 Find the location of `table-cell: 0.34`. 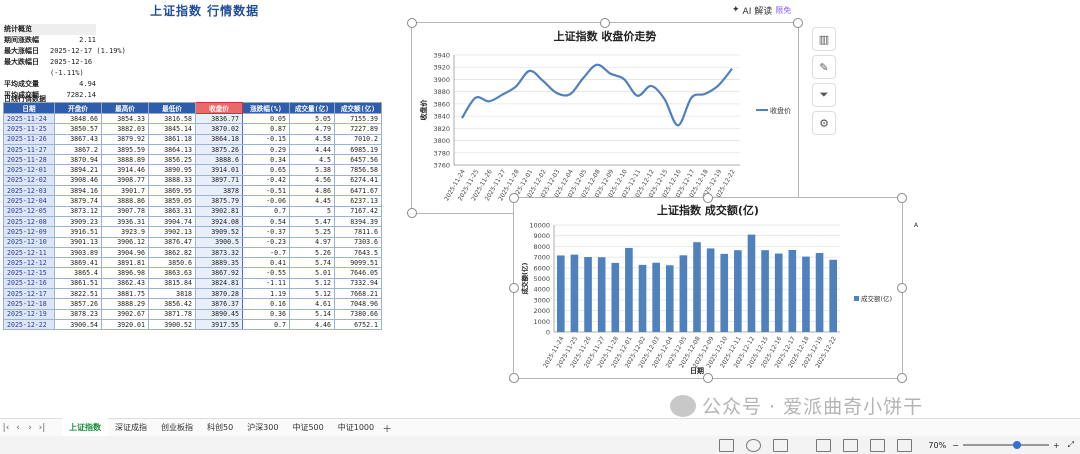

table-cell: 0.34 is located at coordinates (266, 160).